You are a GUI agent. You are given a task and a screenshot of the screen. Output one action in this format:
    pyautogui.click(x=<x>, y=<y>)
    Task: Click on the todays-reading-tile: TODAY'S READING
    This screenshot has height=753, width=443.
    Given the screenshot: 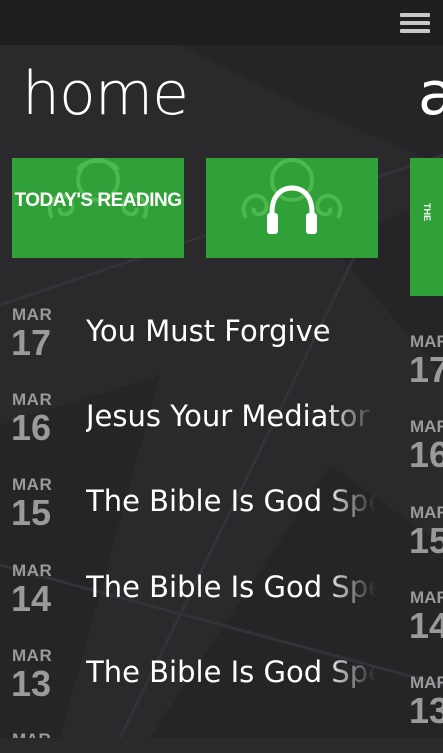 What is the action you would take?
    pyautogui.click(x=98, y=208)
    